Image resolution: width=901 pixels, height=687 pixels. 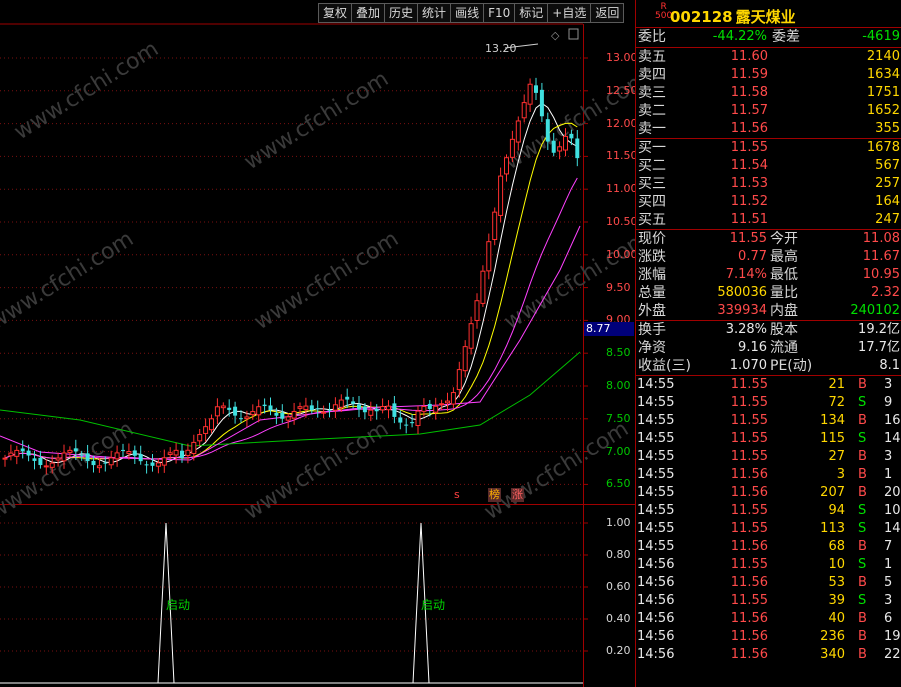 What do you see at coordinates (768, 565) in the screenshot?
I see `tick-row: 14:56 11.55 10 S 1` at bounding box center [768, 565].